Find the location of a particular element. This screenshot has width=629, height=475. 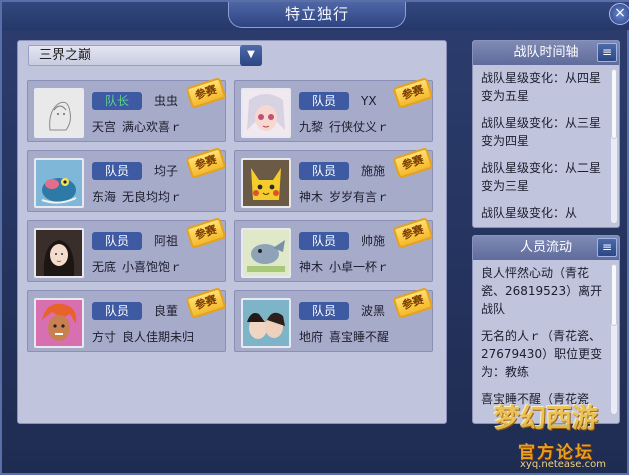

member-name: 均子 is located at coordinates (166, 171).